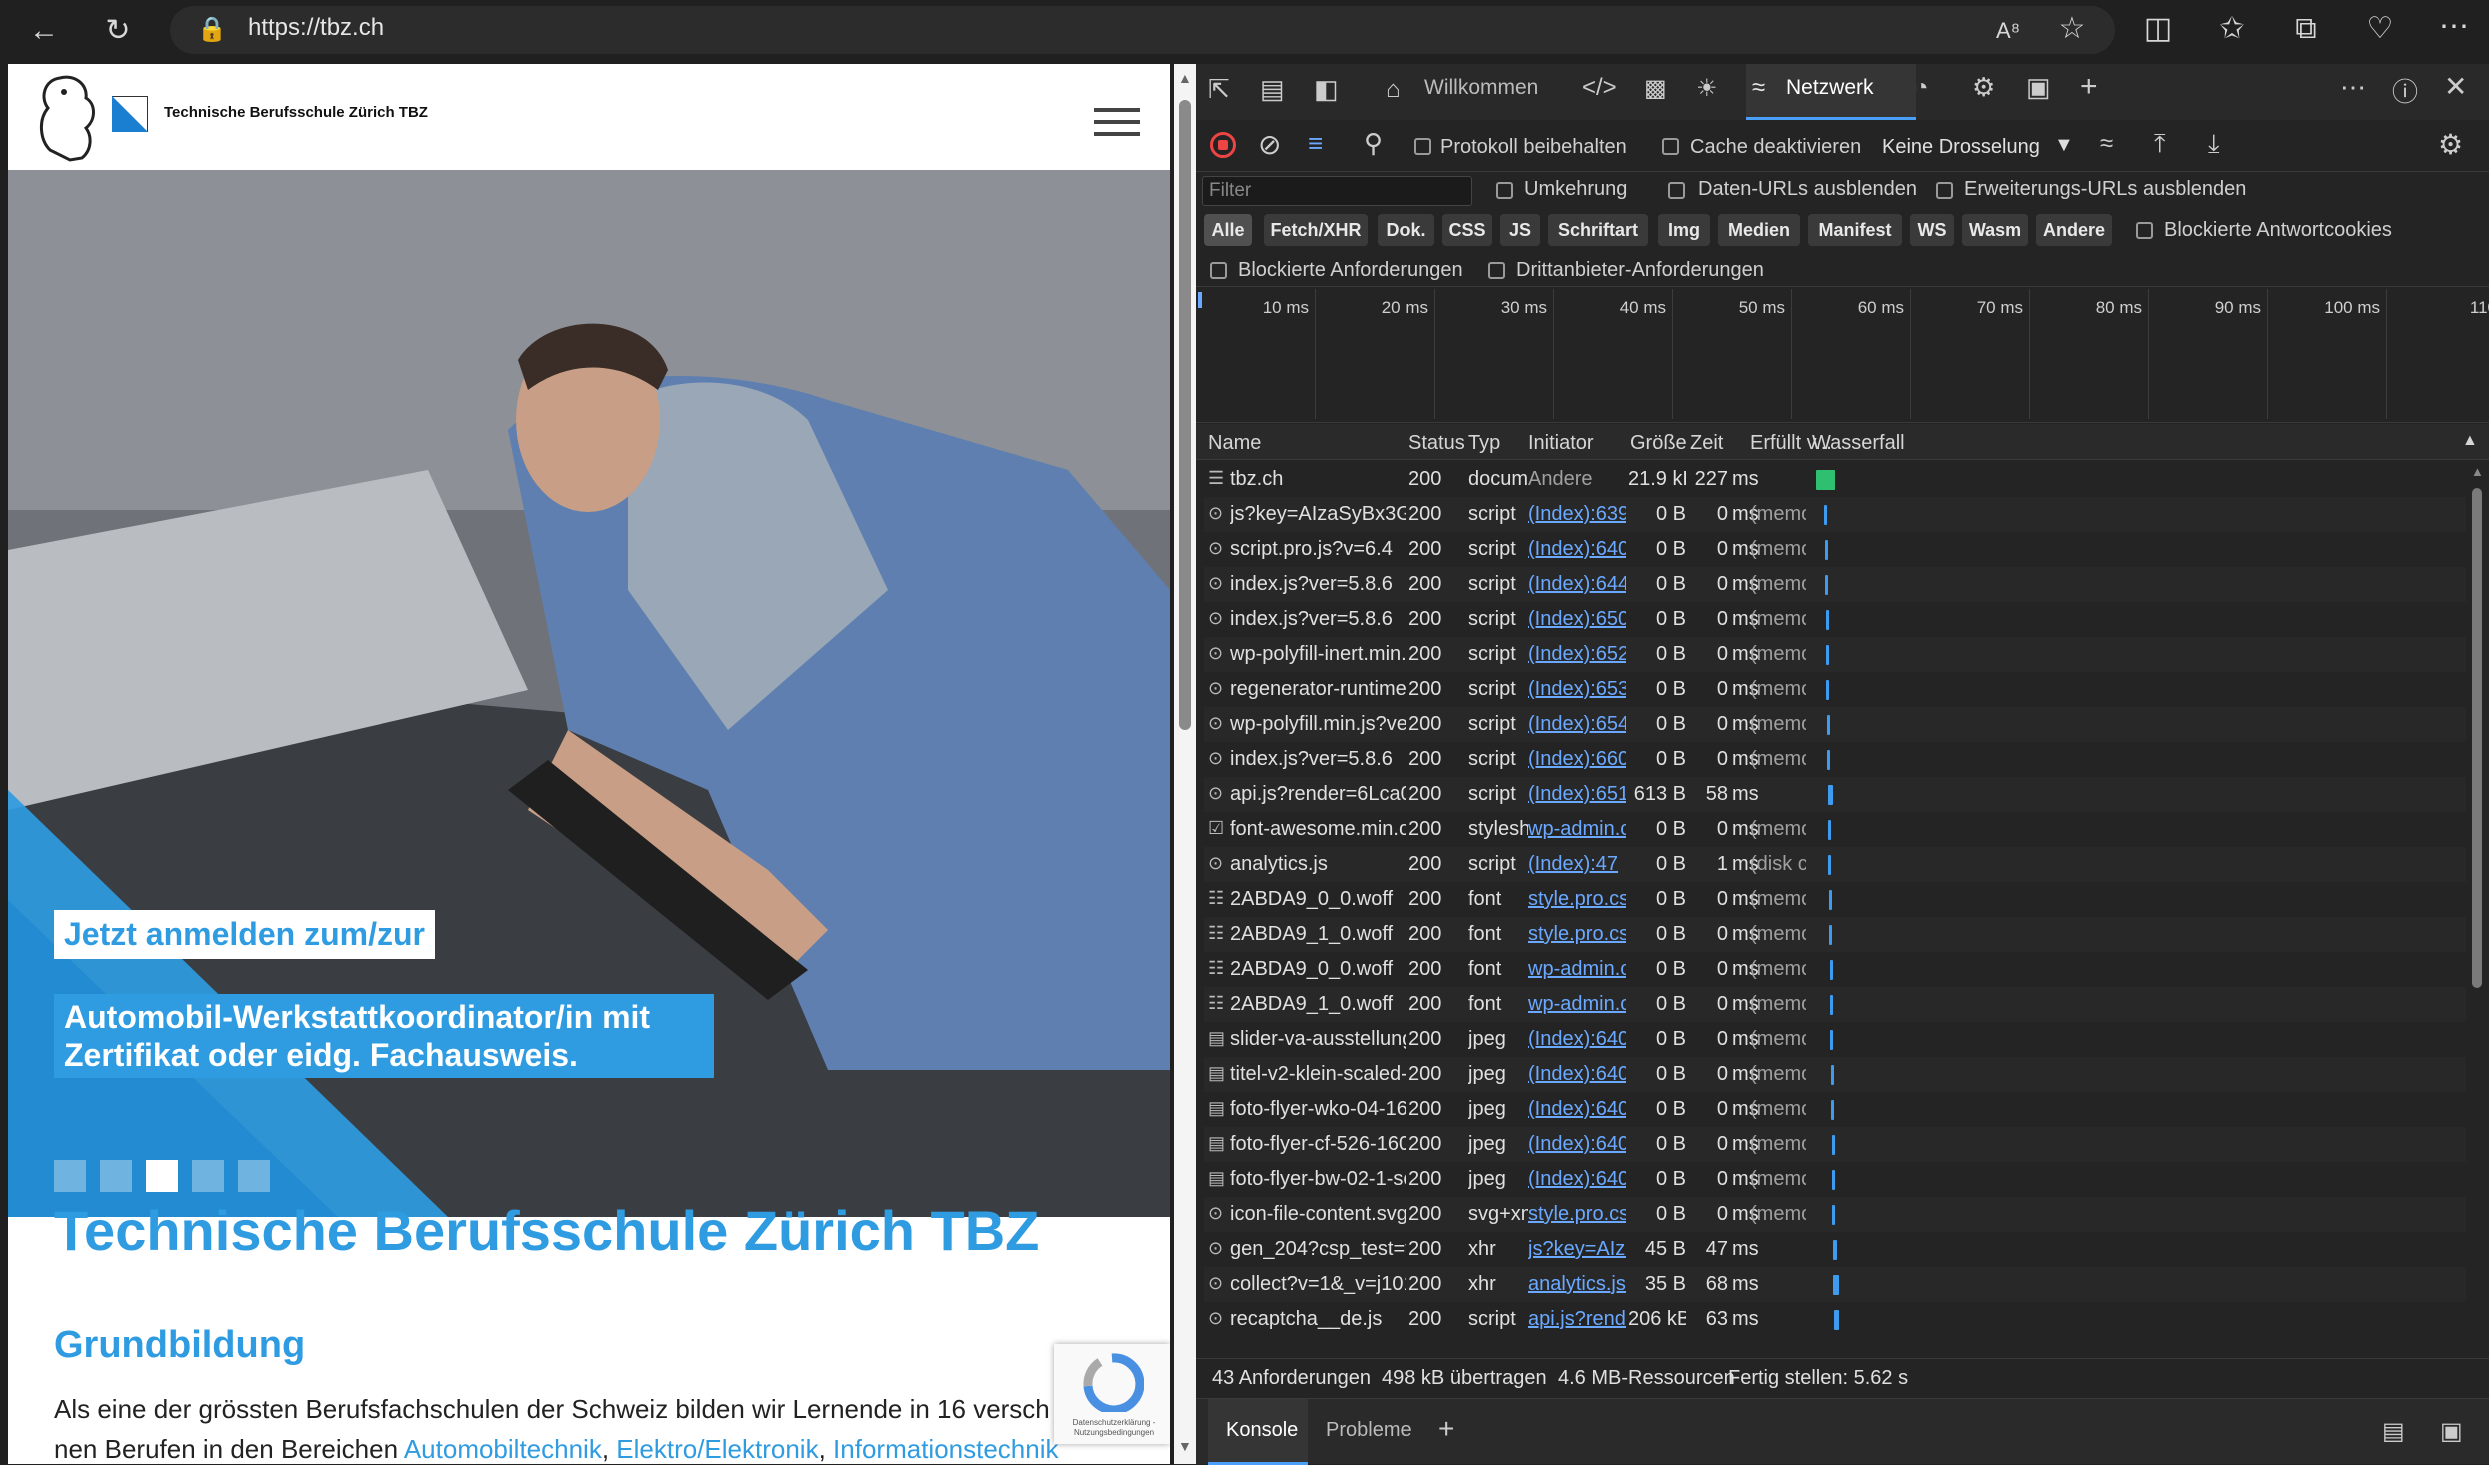  What do you see at coordinates (1185, 415) in the screenshot?
I see `webpage-scroll-thumb` at bounding box center [1185, 415].